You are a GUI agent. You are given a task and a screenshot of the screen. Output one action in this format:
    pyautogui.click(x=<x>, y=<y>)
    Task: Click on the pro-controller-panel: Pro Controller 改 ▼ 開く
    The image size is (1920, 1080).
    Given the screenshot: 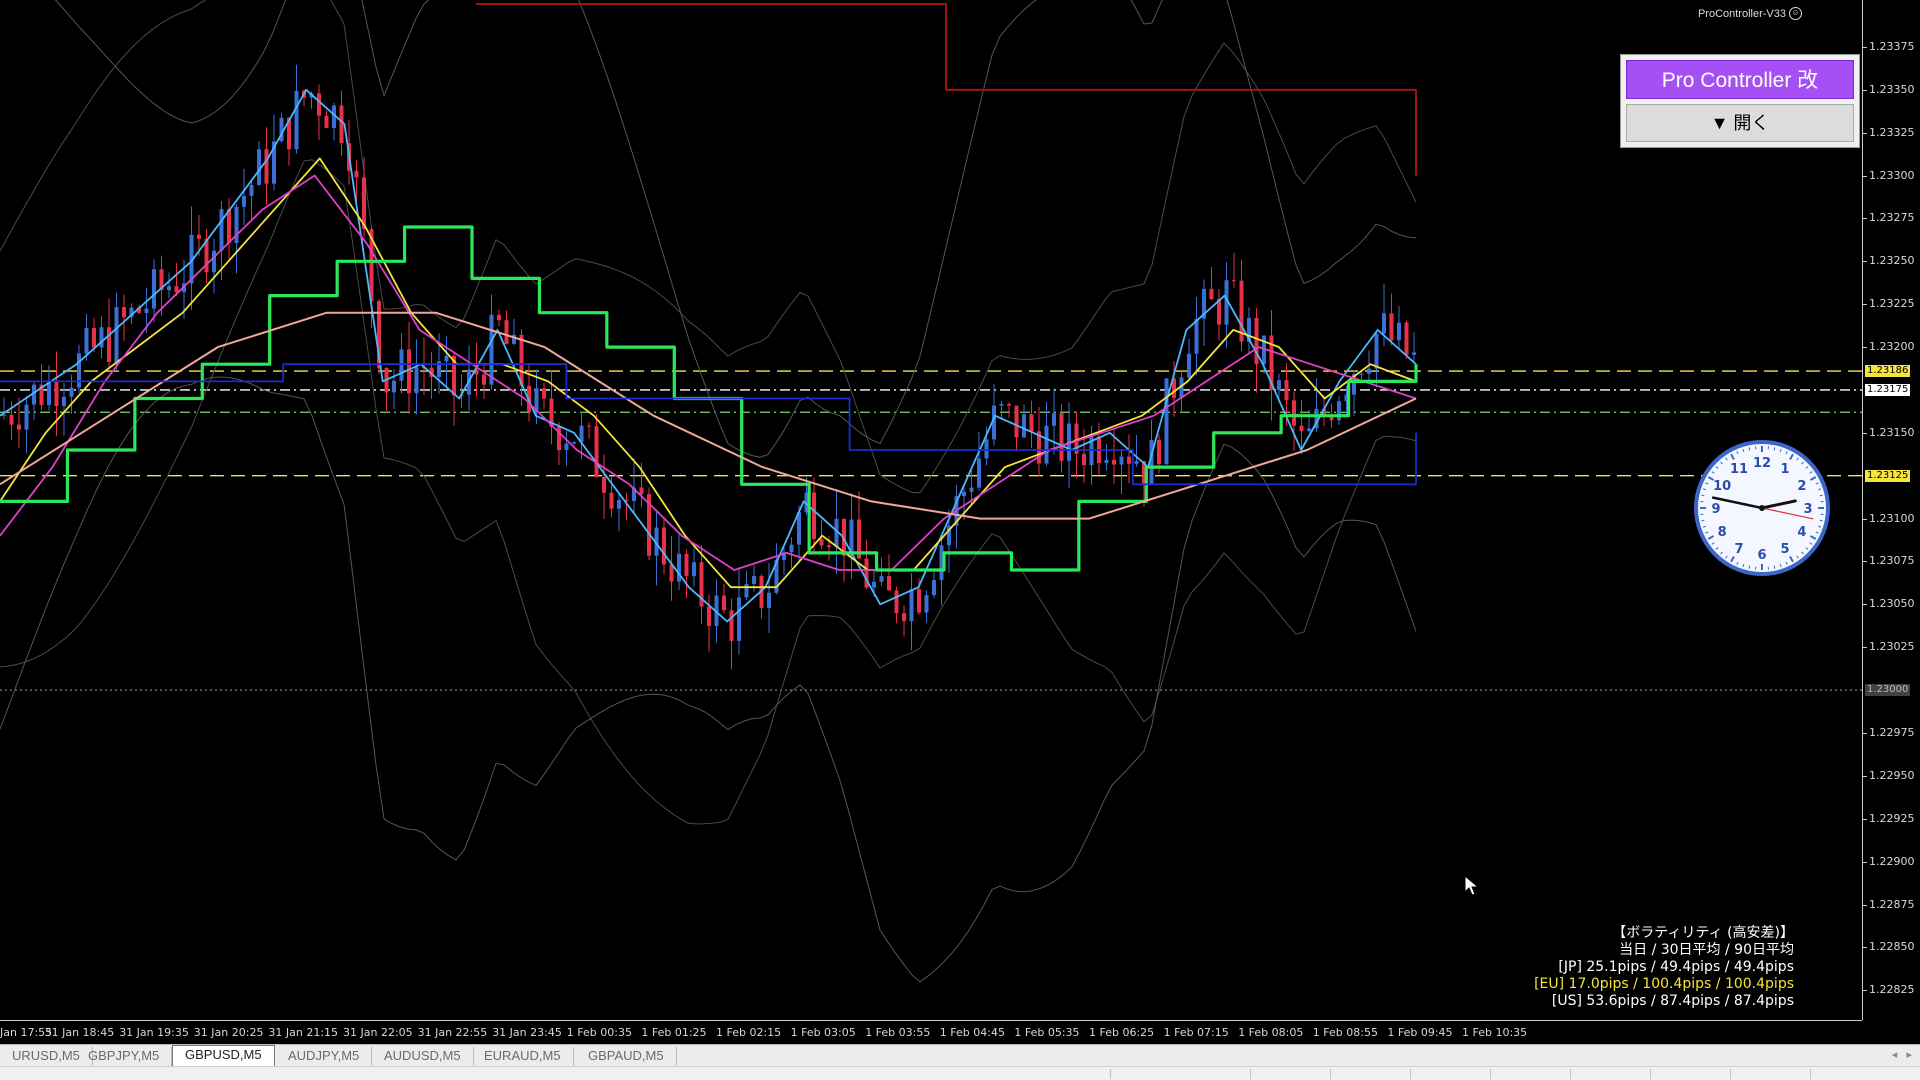 What is the action you would take?
    pyautogui.click(x=1740, y=101)
    